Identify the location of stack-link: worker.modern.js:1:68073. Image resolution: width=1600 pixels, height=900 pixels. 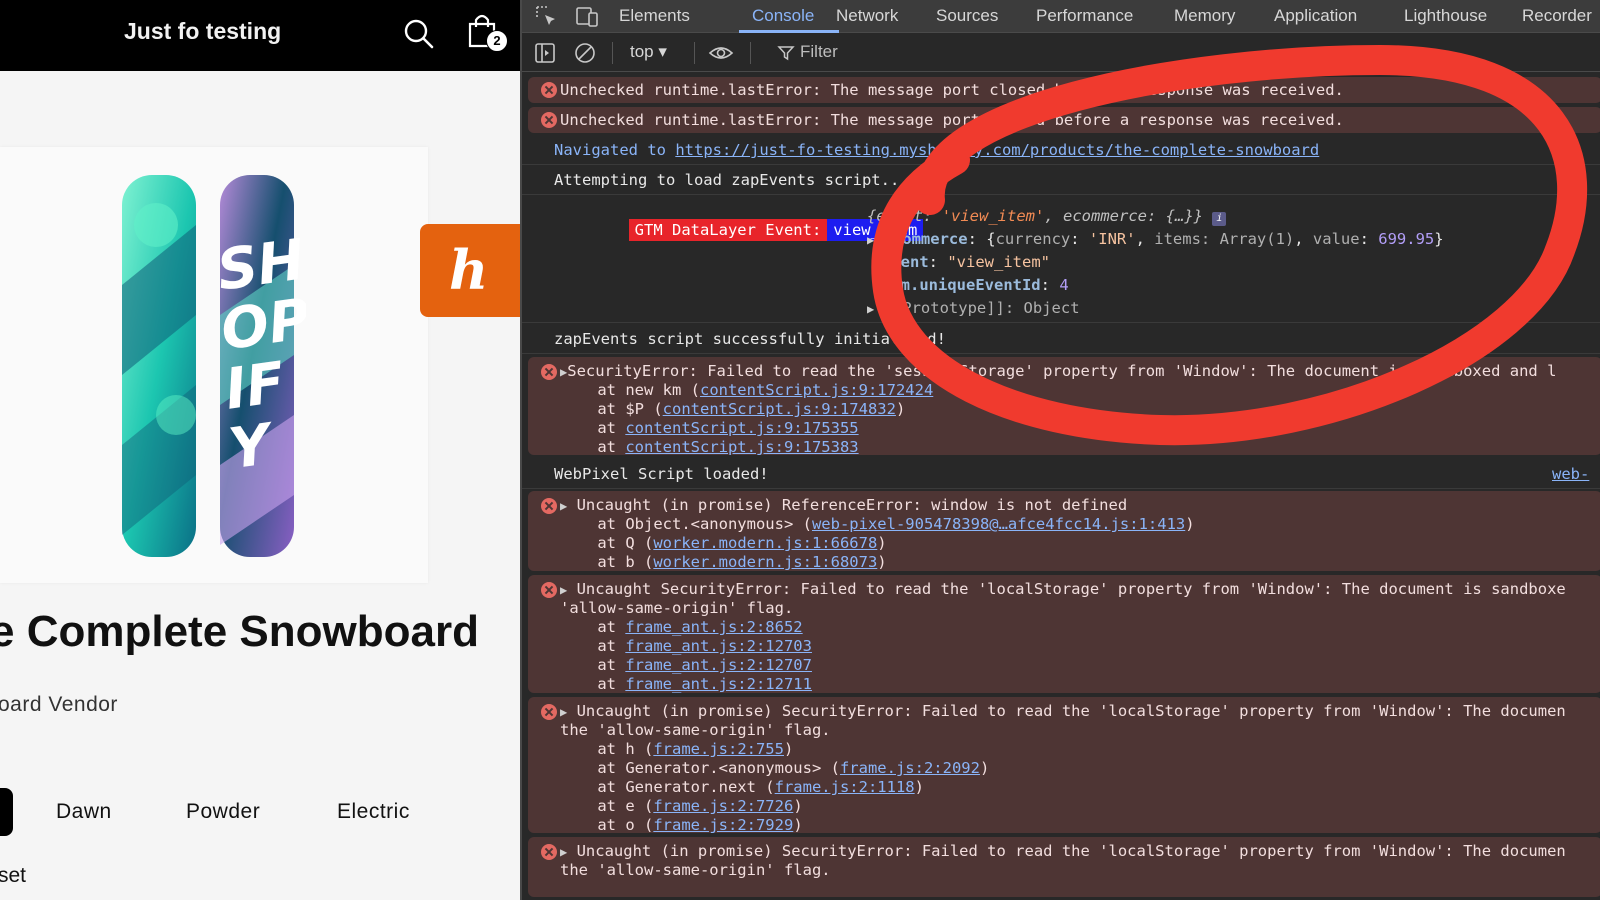
(765, 562).